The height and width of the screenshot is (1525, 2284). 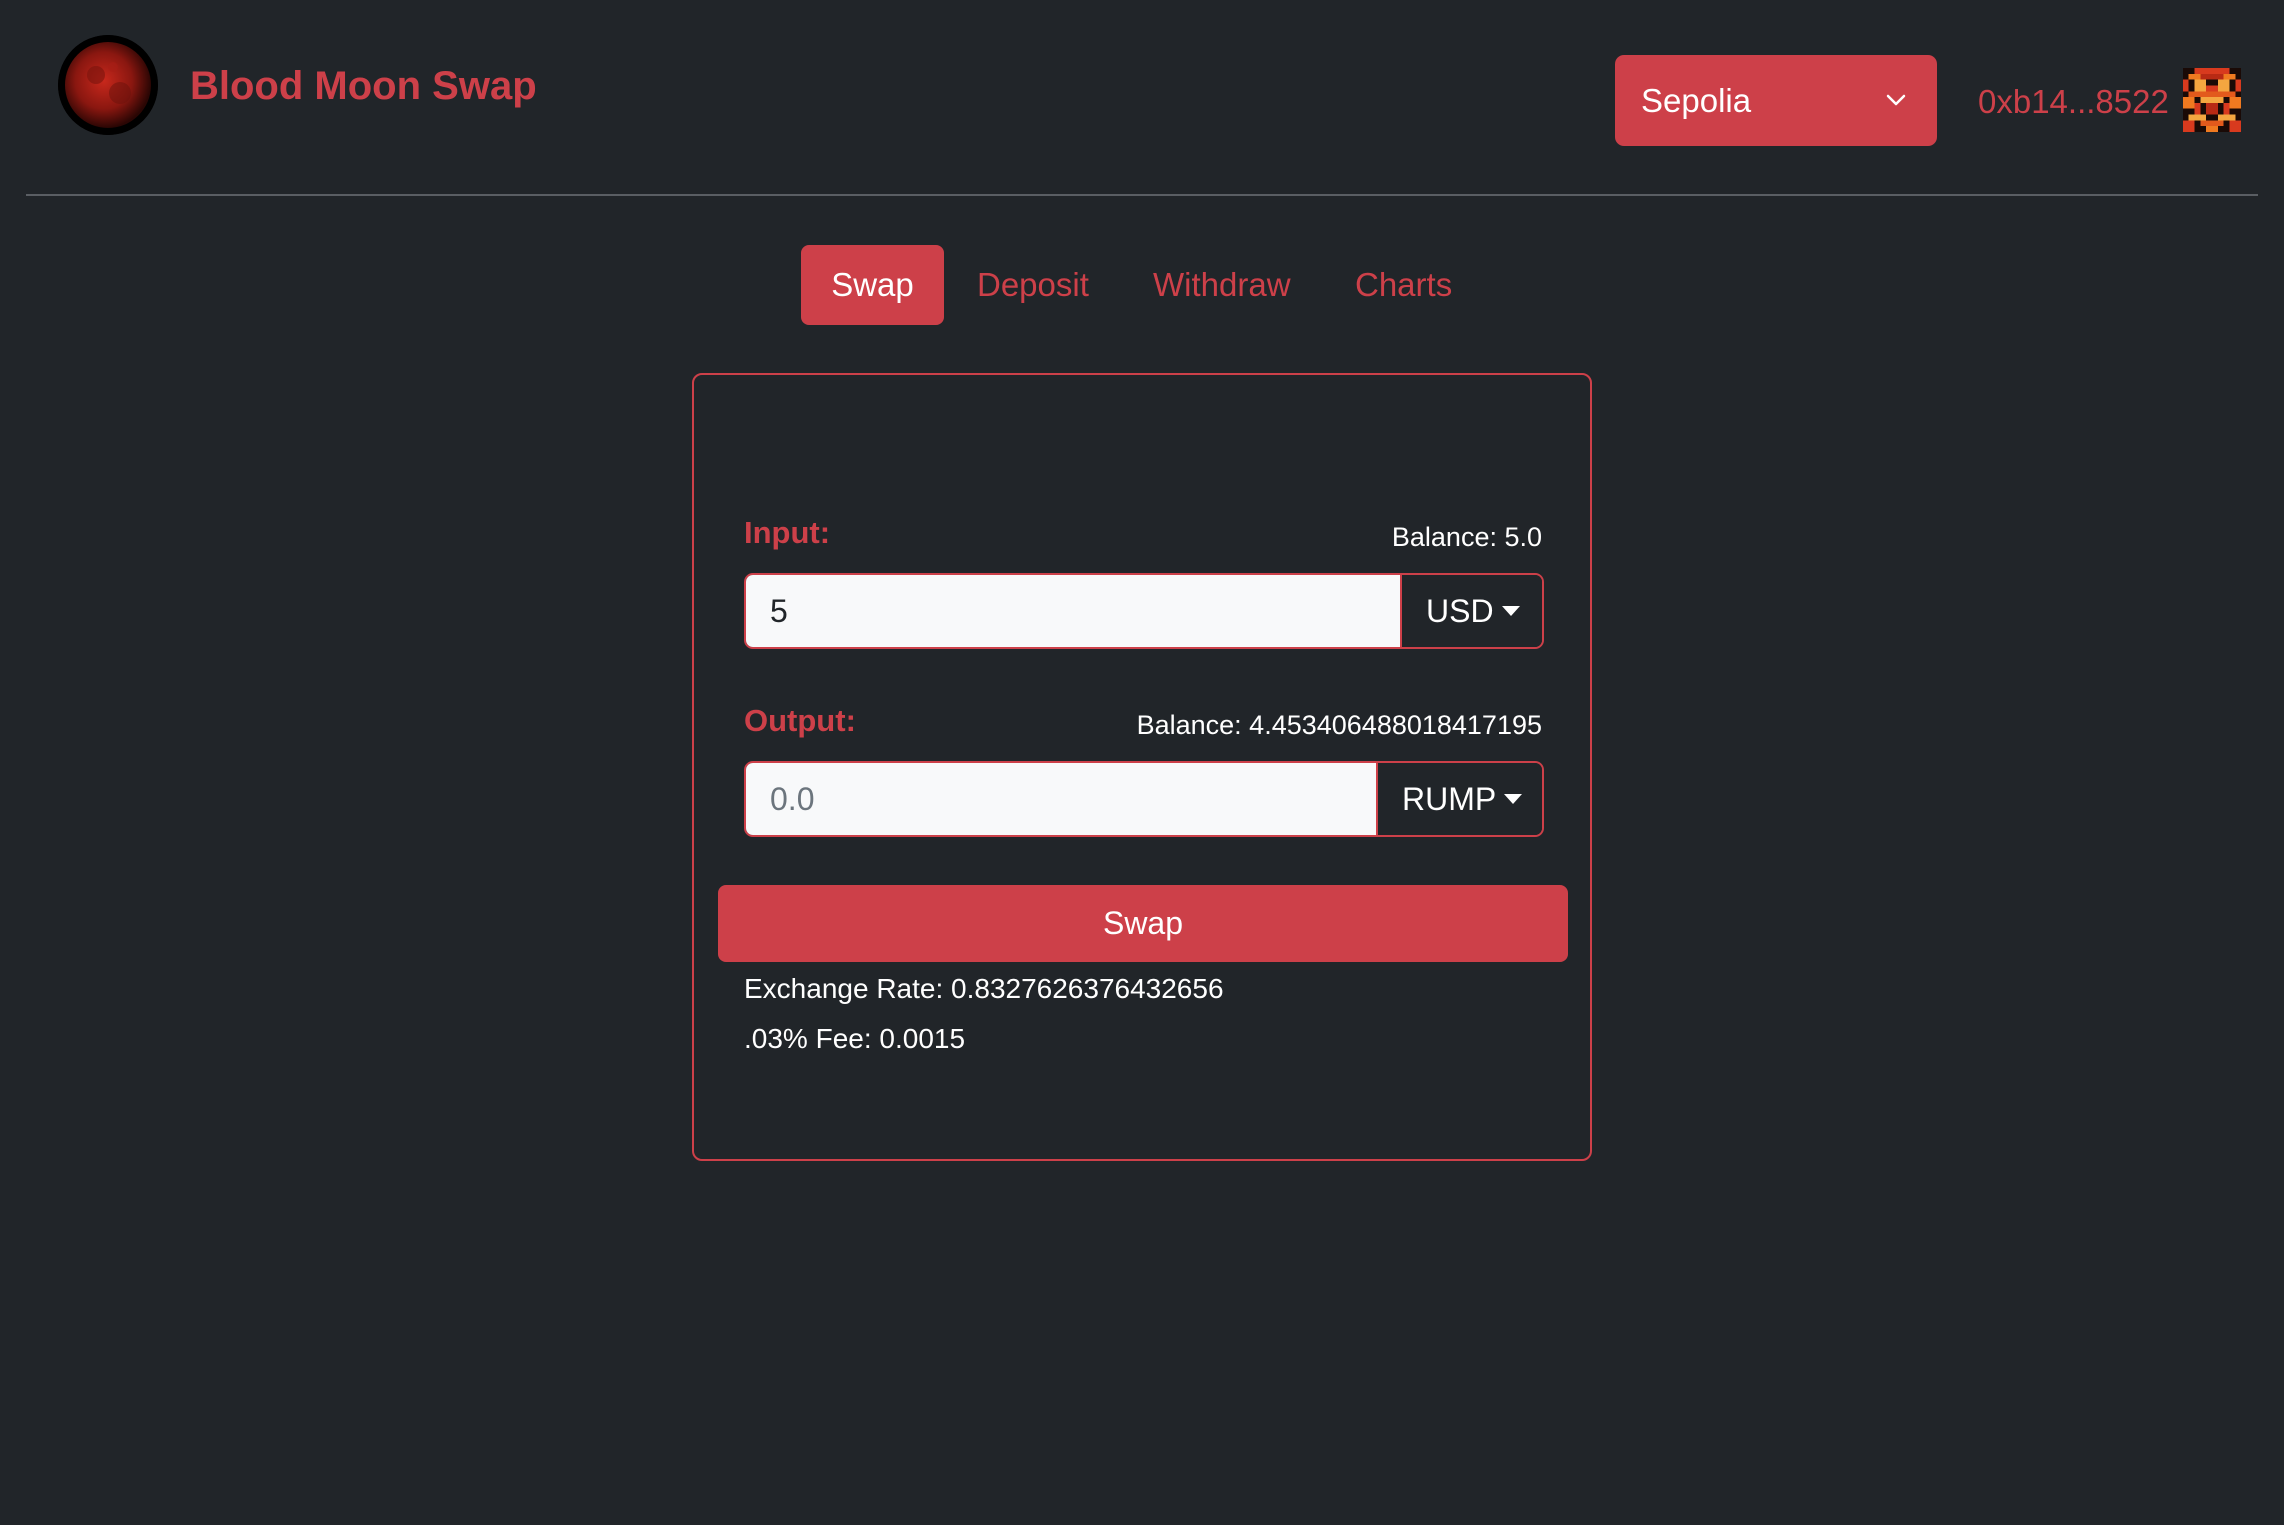 What do you see at coordinates (363, 86) in the screenshot?
I see `app-title: Blood Moon Swap` at bounding box center [363, 86].